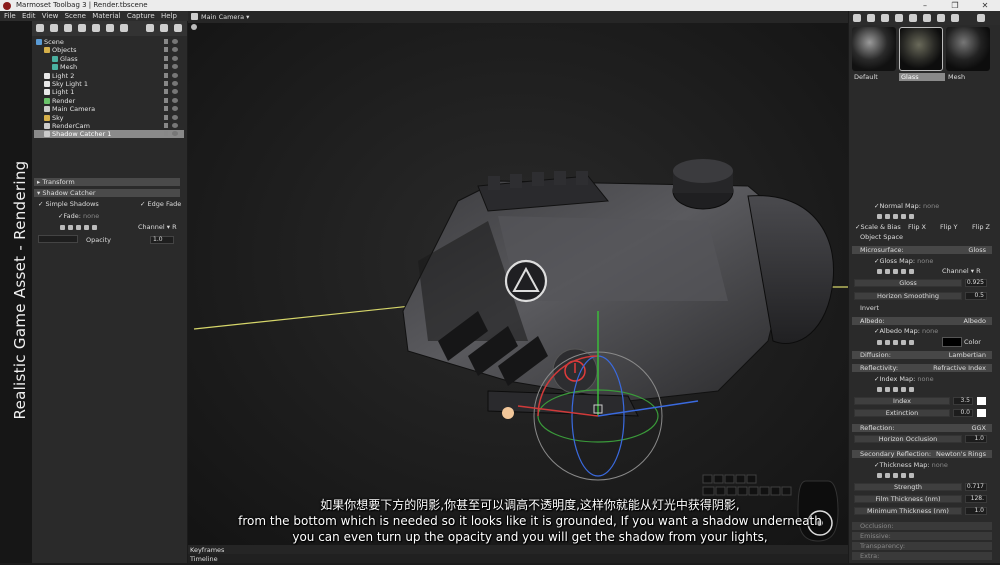 The image size is (1000, 565). What do you see at coordinates (109, 50) in the screenshot?
I see `scene-tree-item: Objects` at bounding box center [109, 50].